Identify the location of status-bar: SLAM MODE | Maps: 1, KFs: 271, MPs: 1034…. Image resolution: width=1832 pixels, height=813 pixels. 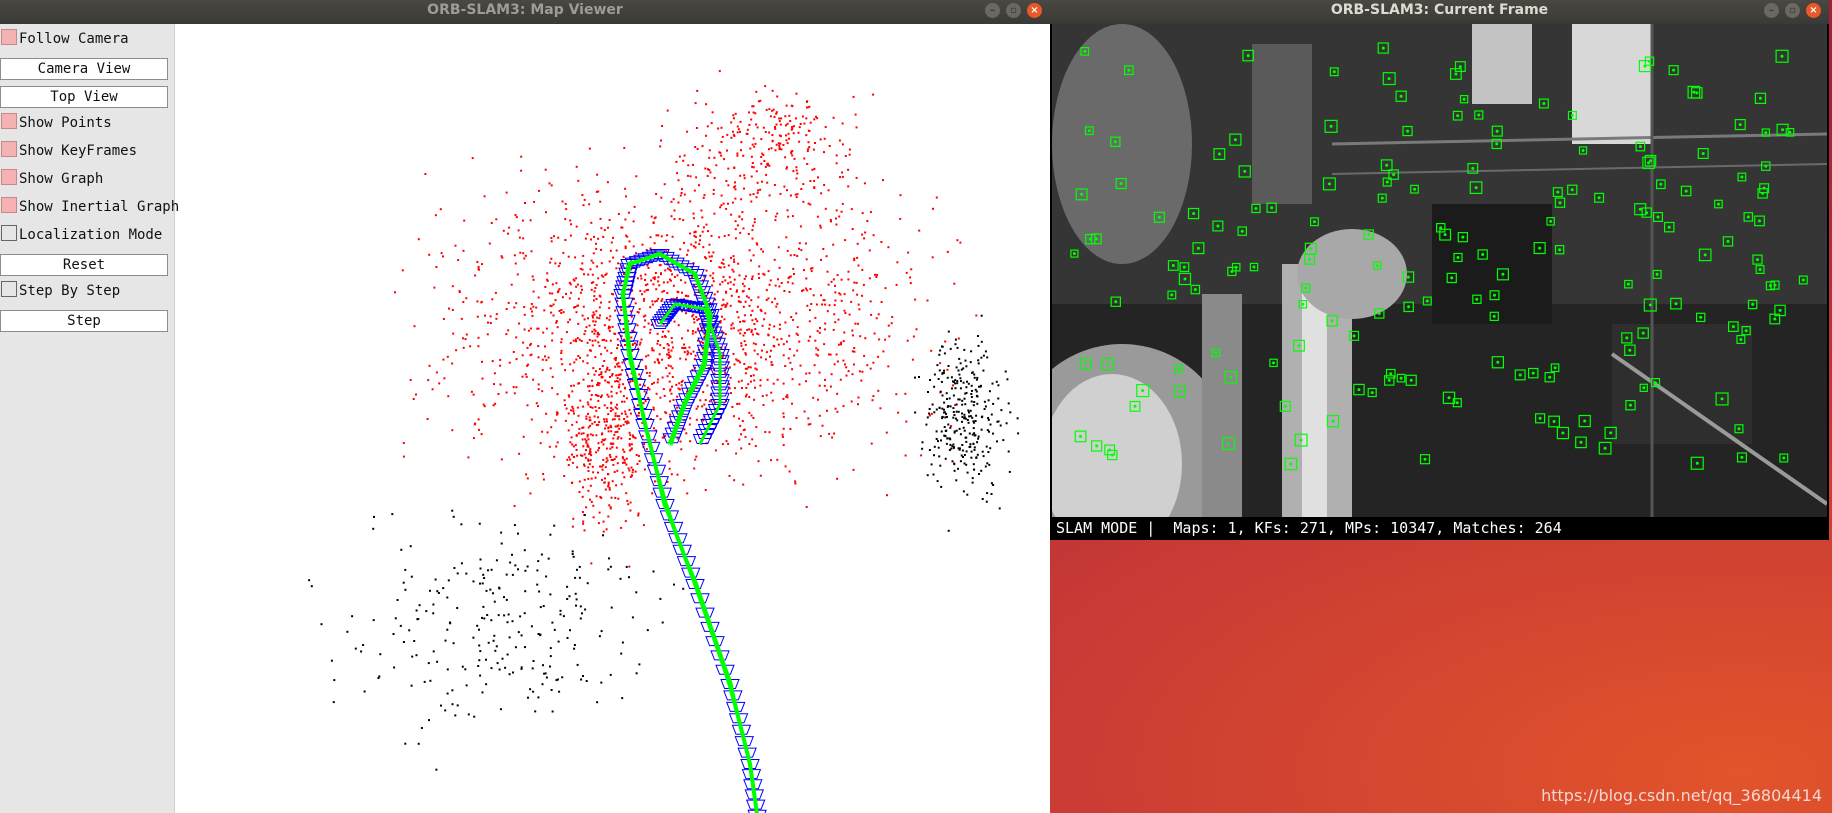
(1439, 528).